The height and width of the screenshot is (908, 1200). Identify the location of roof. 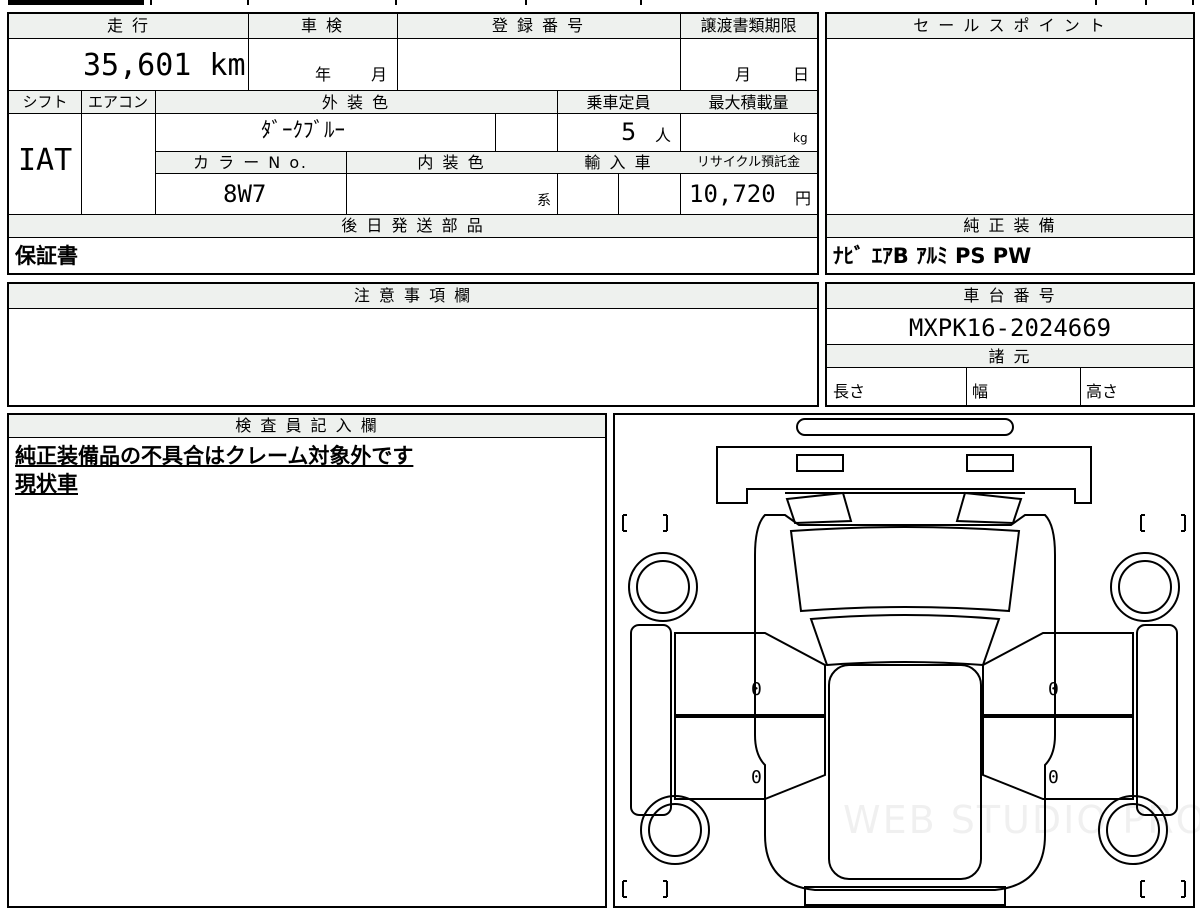
(905, 772).